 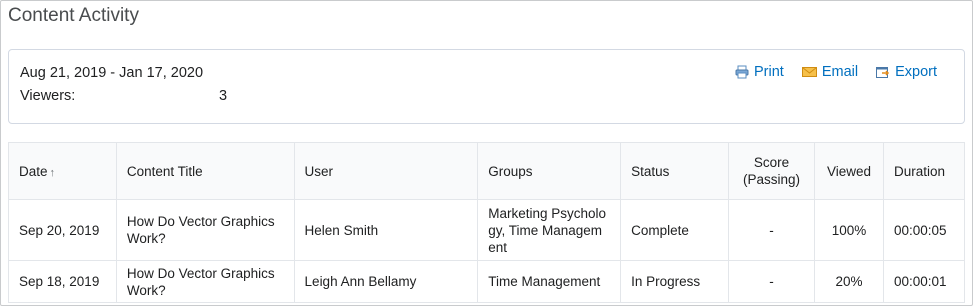 What do you see at coordinates (48, 96) in the screenshot?
I see `viewers-label: Viewers:` at bounding box center [48, 96].